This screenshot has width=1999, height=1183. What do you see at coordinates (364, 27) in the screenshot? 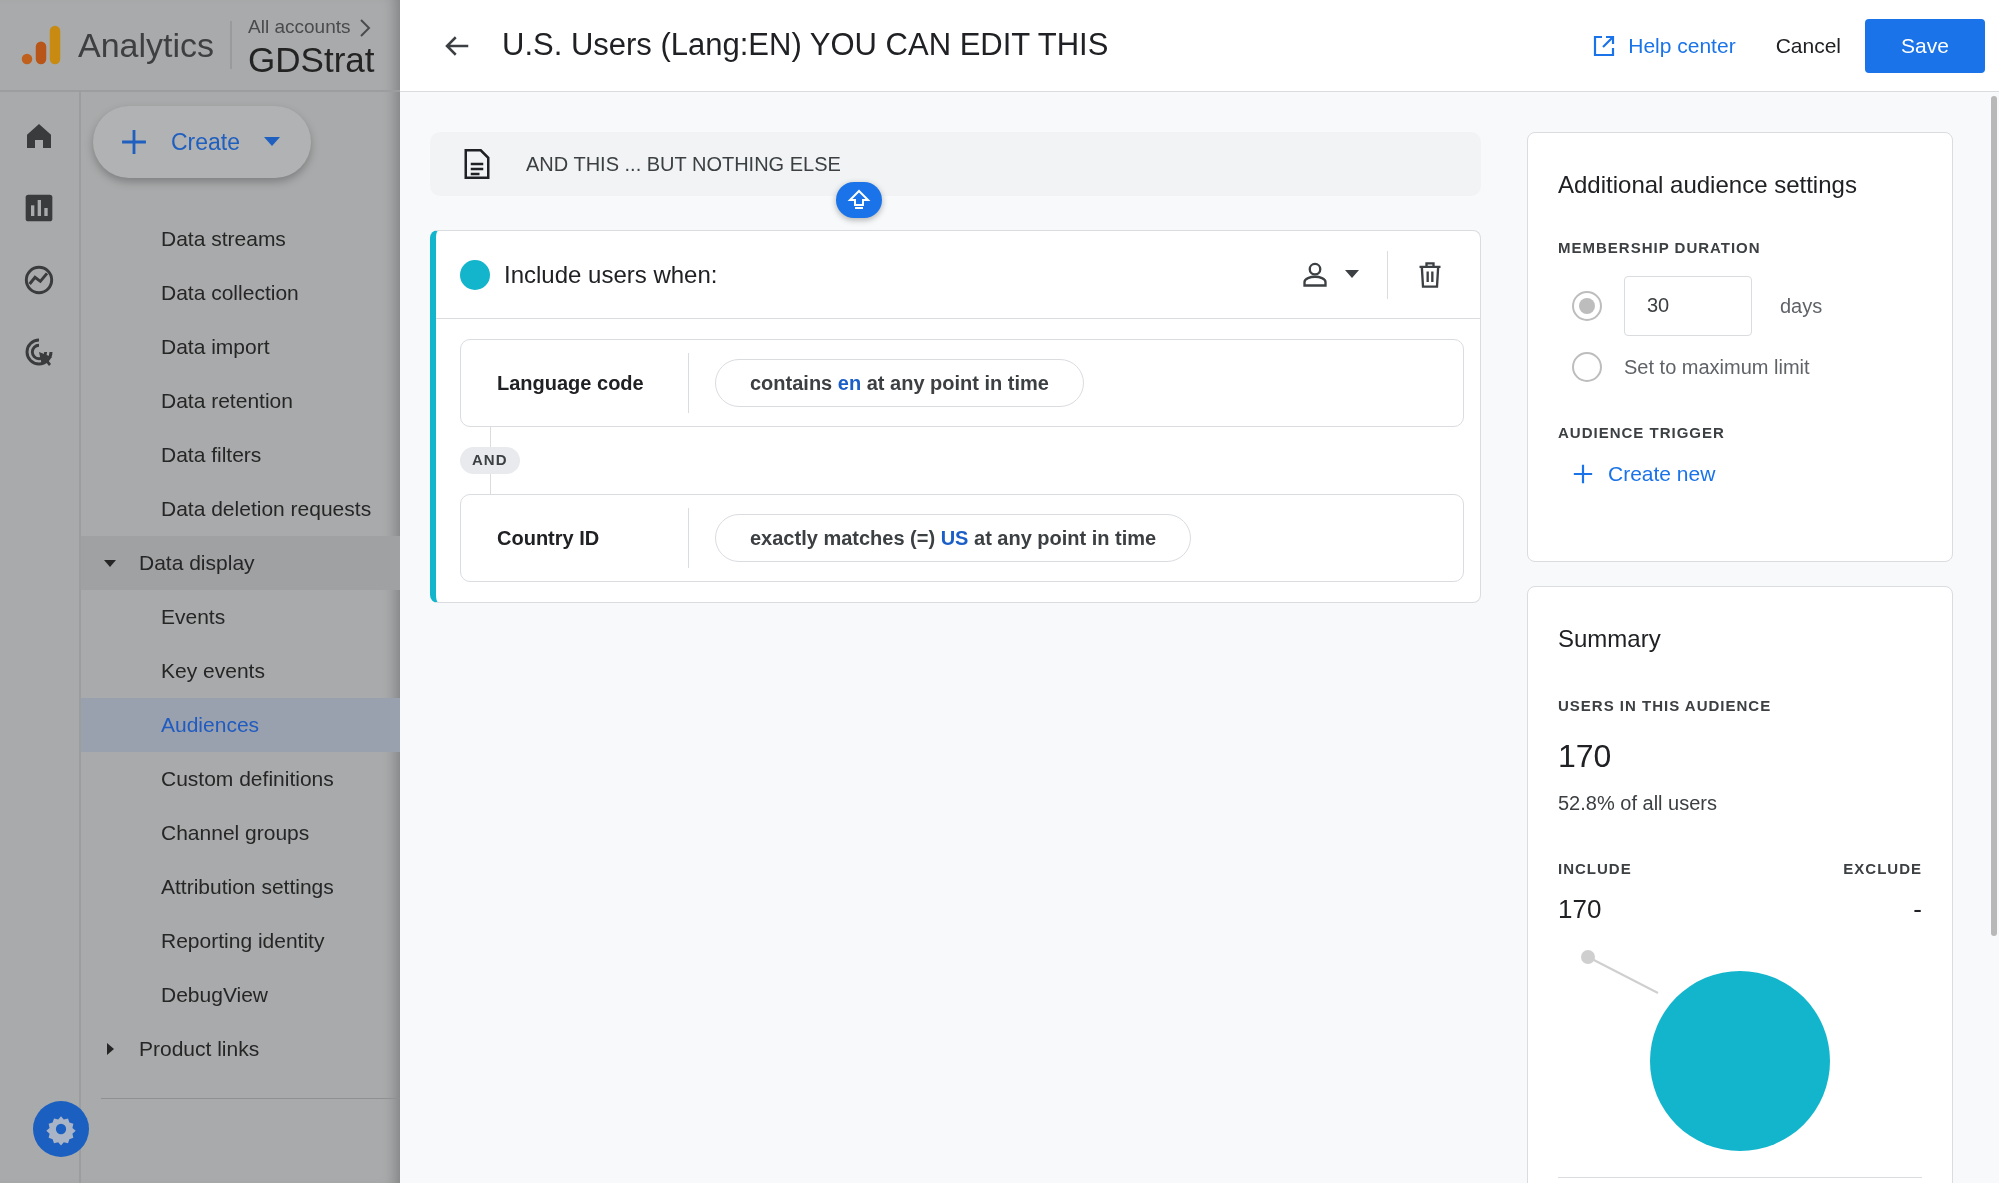
I see `chevron-right-icon` at bounding box center [364, 27].